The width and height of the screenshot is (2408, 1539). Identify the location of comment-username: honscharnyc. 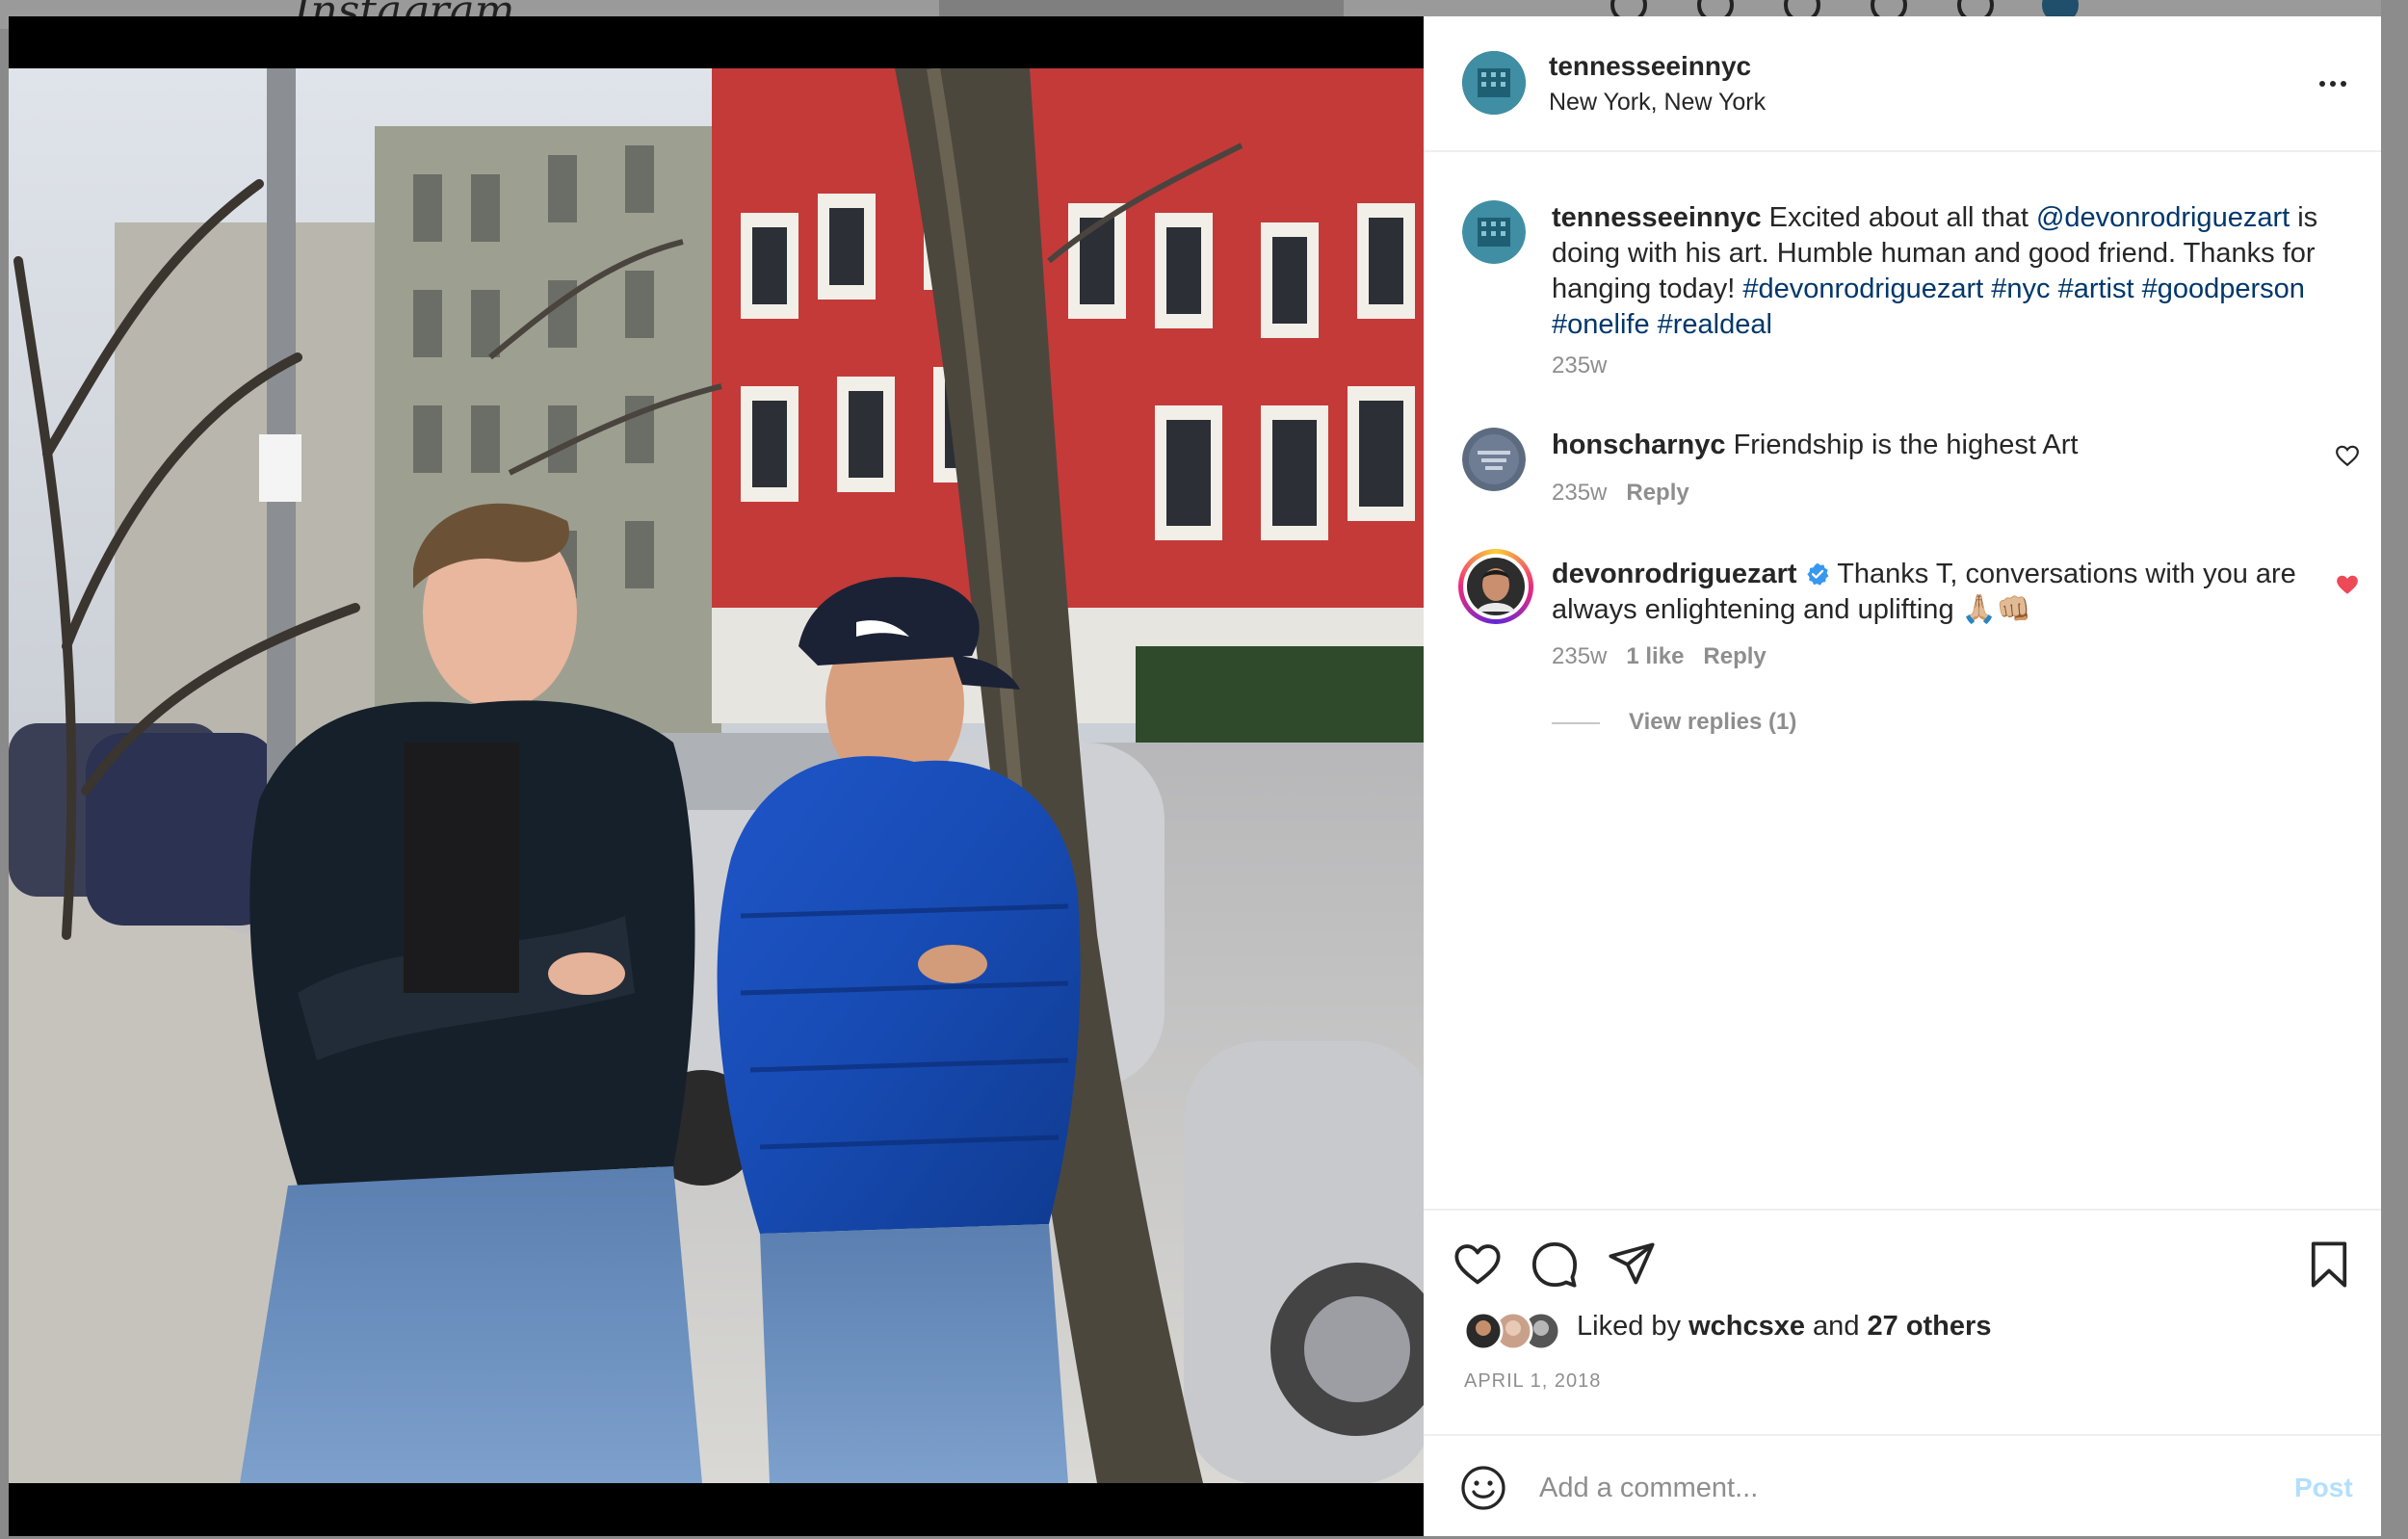
(1639, 445).